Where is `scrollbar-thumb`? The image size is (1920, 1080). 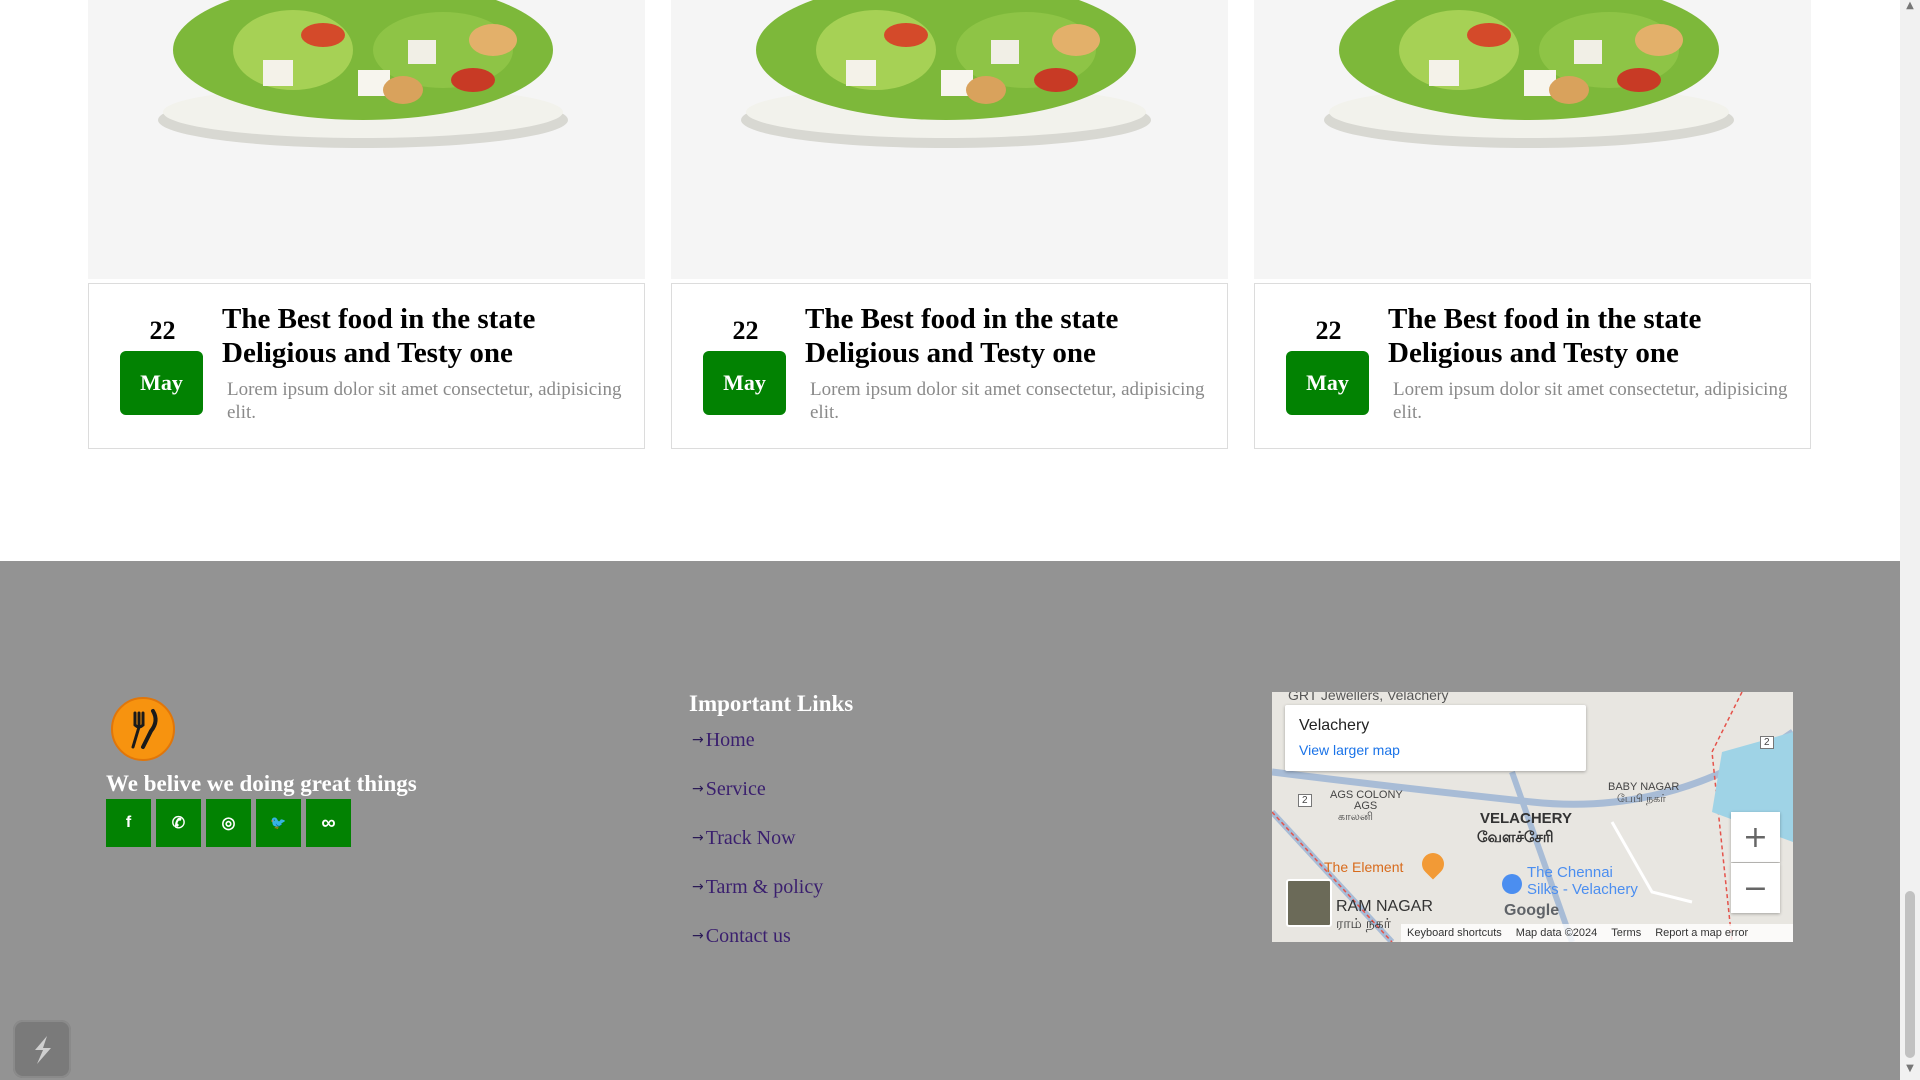 scrollbar-thumb is located at coordinates (1910, 974).